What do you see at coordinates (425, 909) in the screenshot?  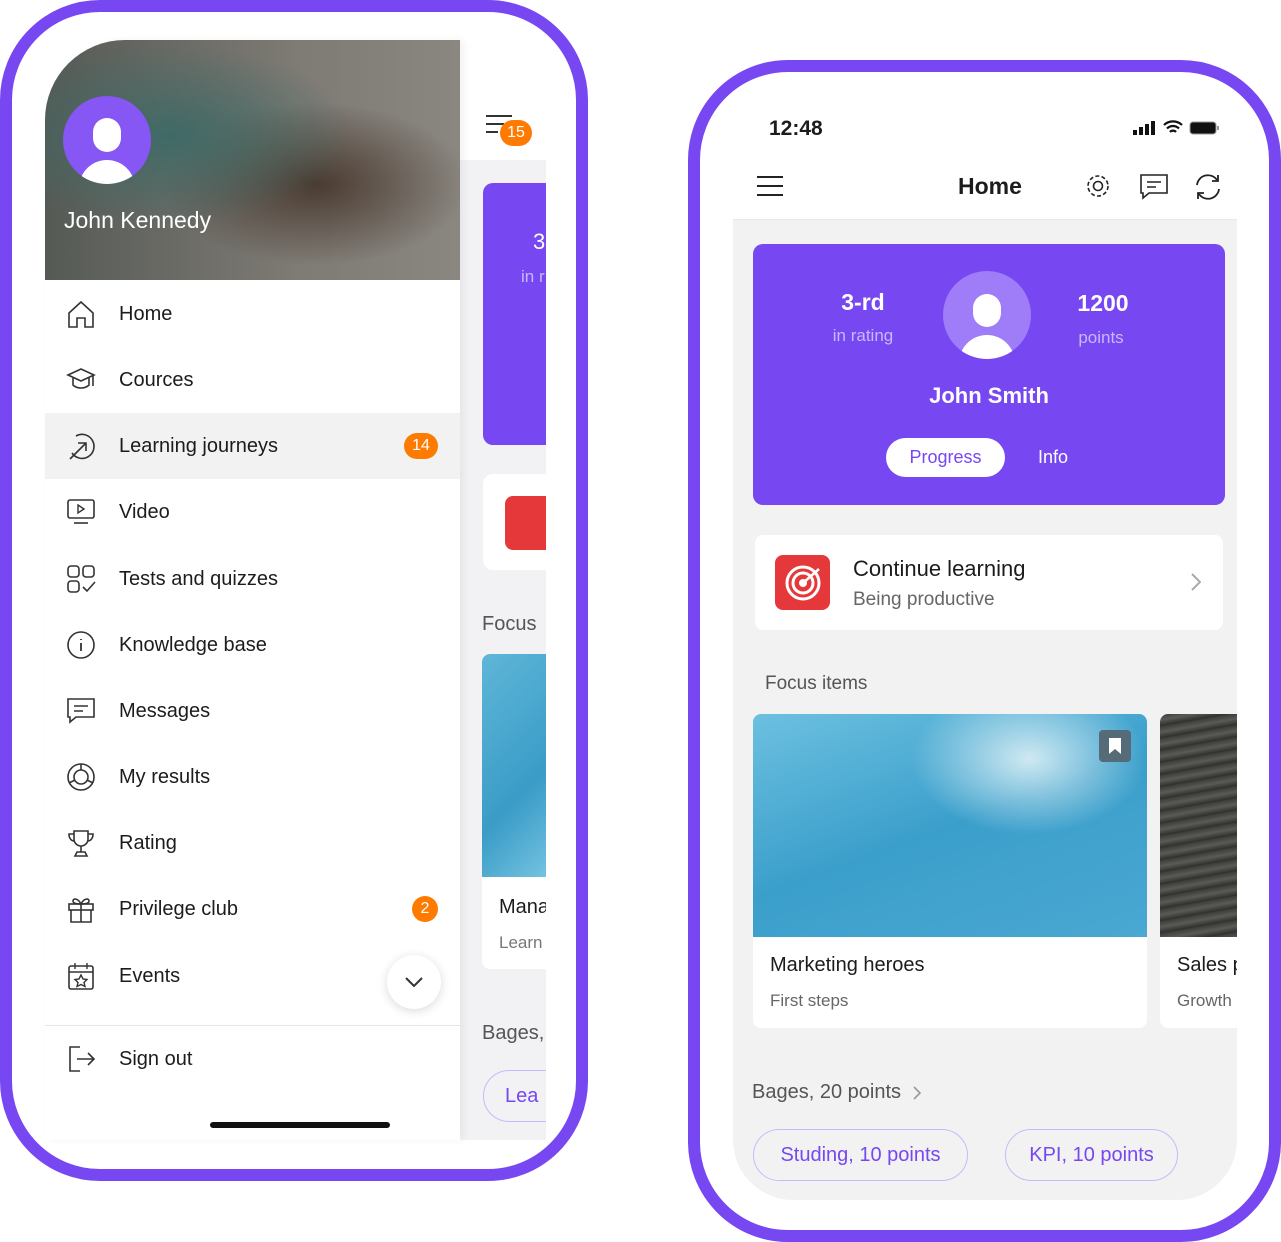 I see `sidebar-item-badge: 2` at bounding box center [425, 909].